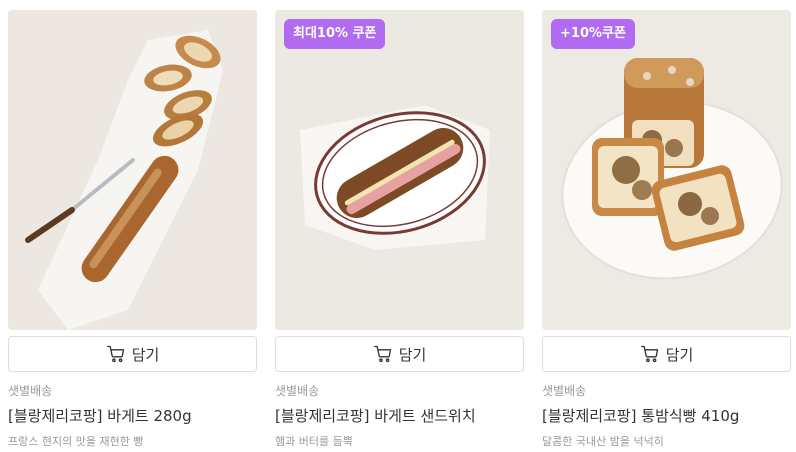 This screenshot has width=796, height=452. What do you see at coordinates (666, 416) in the screenshot?
I see `product-name: [블랑제리코팡] 통밤식빵 410g` at bounding box center [666, 416].